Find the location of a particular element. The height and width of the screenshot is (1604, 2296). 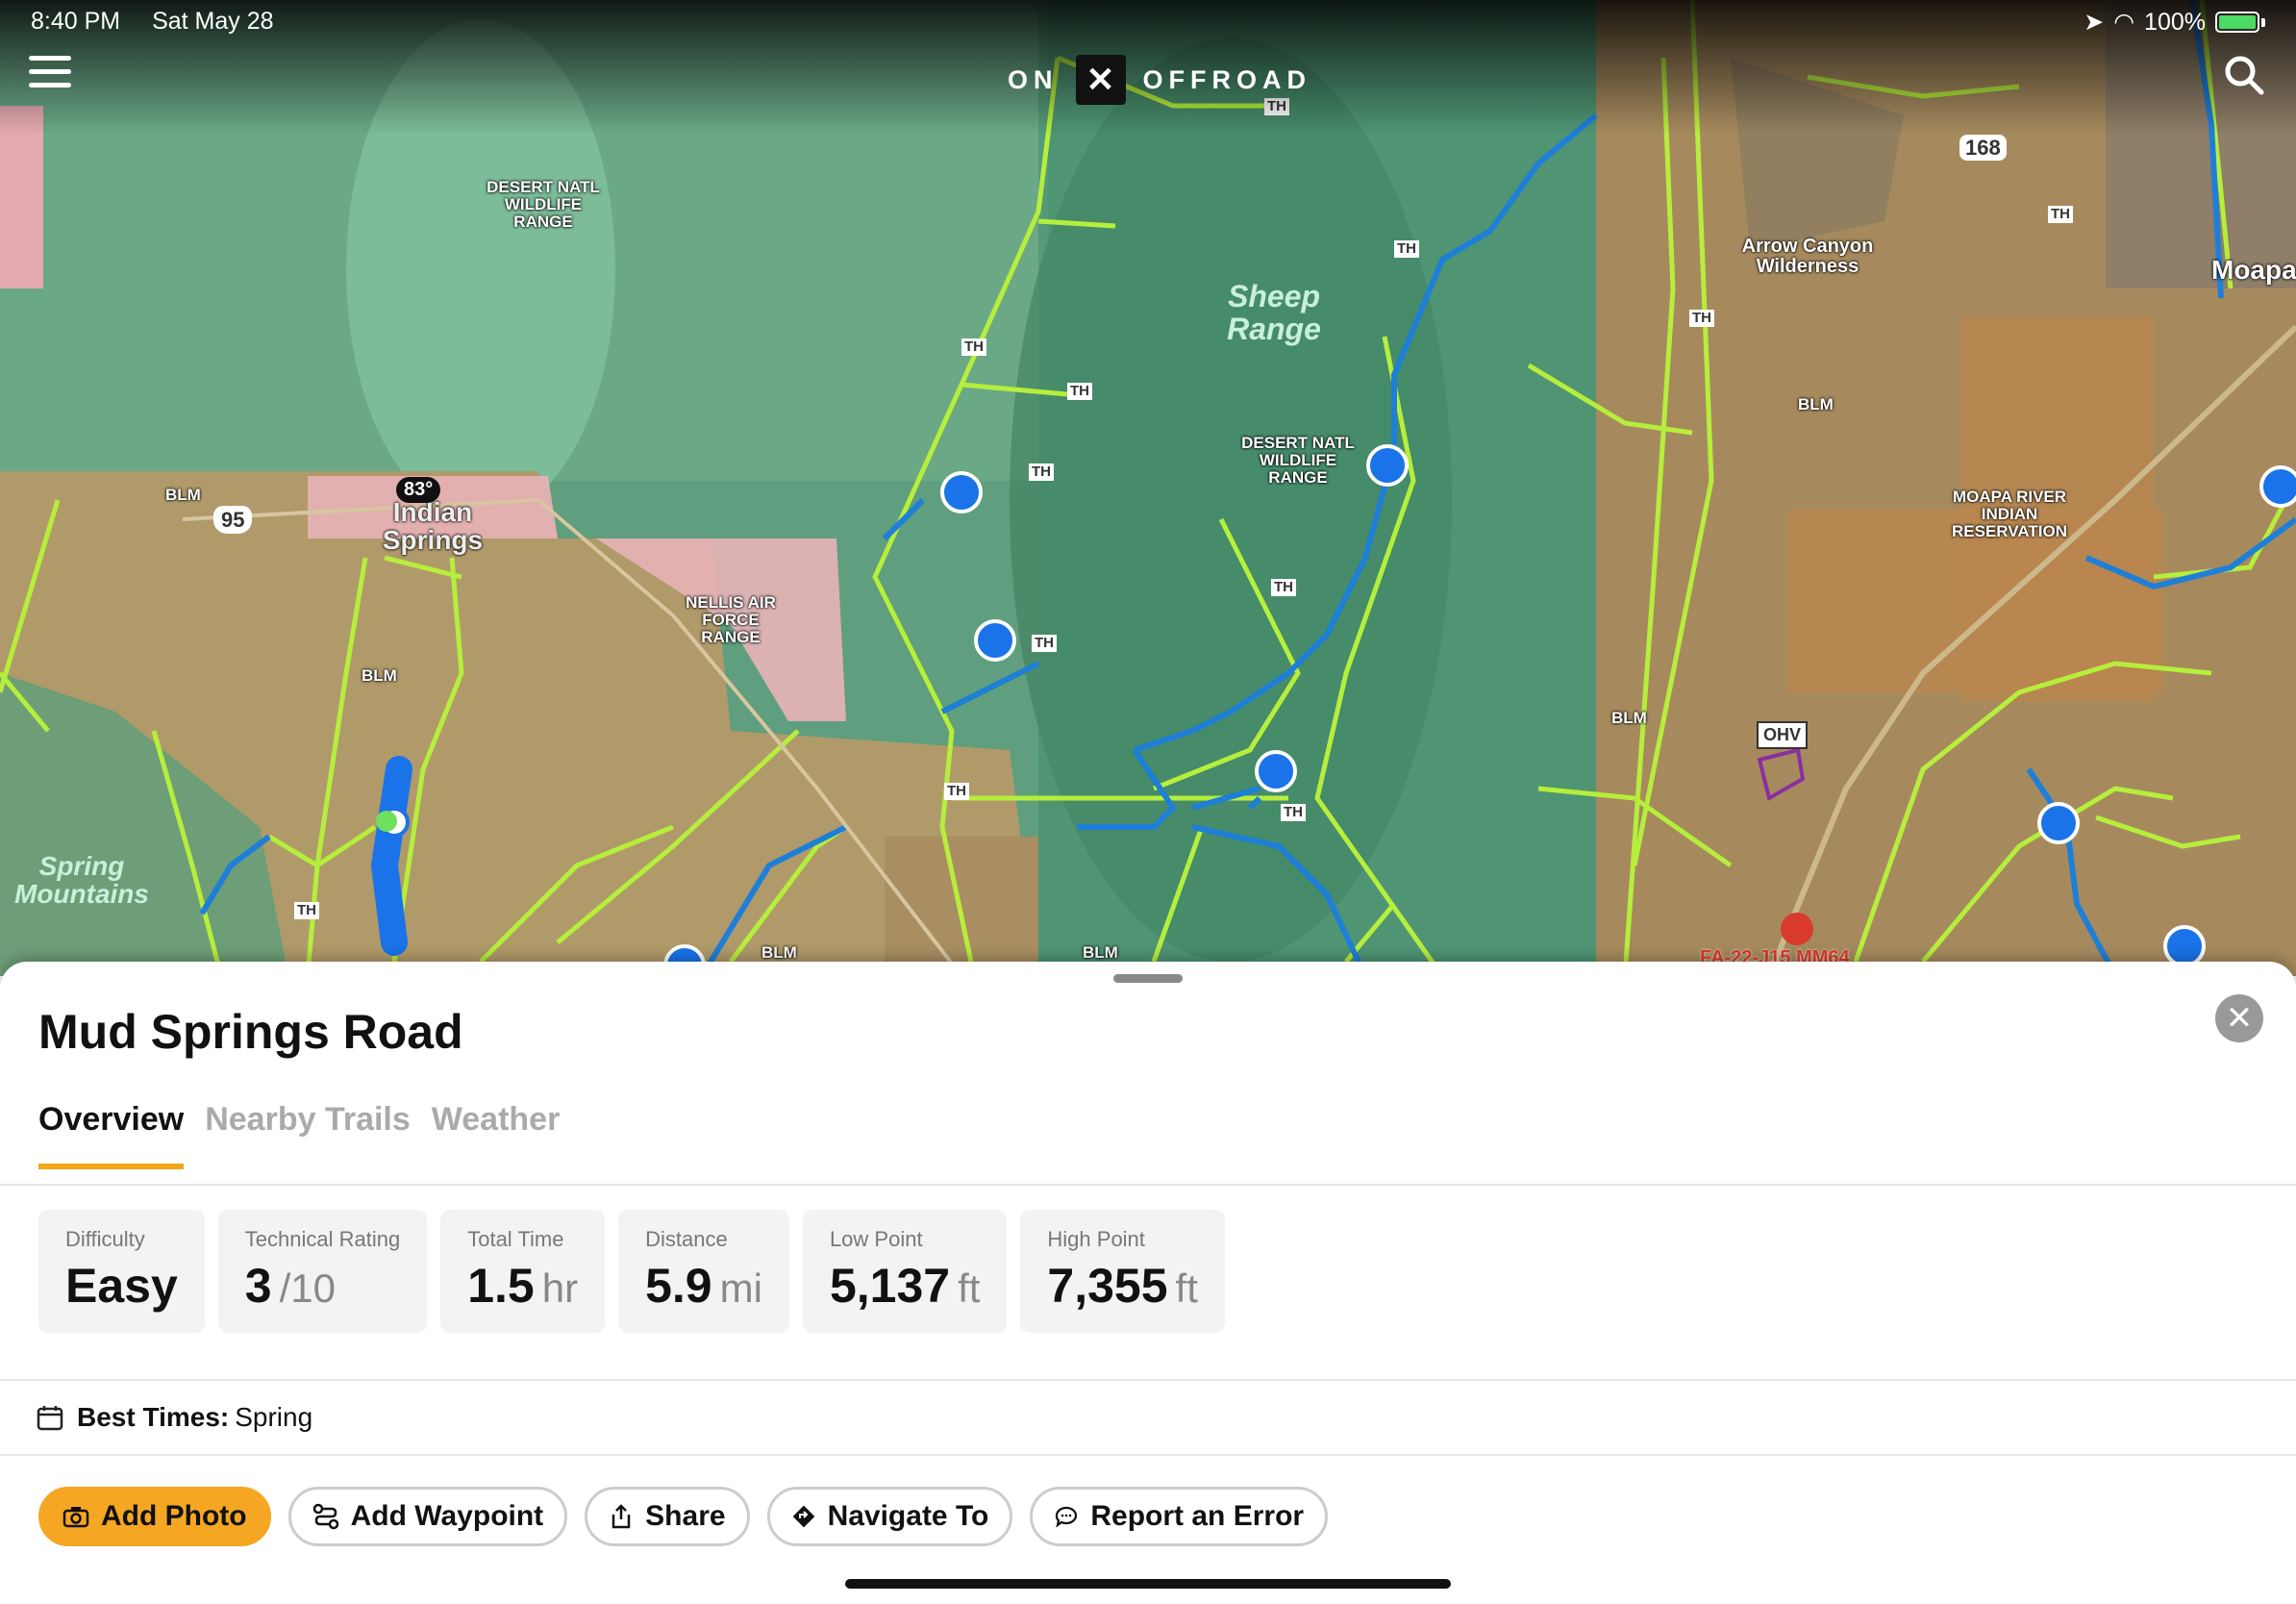

best-times: Best Times: Spring is located at coordinates (174, 1417).